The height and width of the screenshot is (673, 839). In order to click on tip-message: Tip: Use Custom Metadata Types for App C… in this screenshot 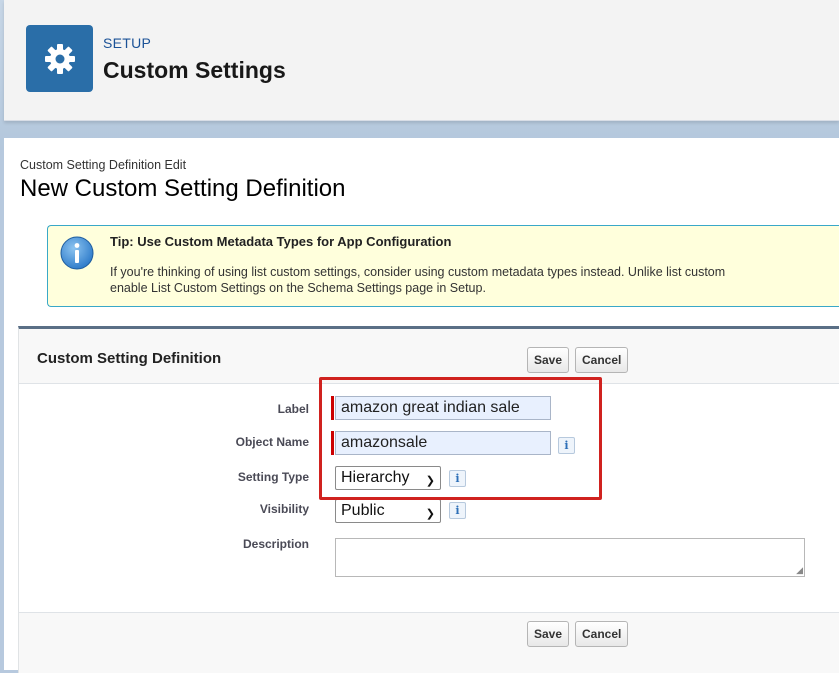, I will do `click(443, 266)`.